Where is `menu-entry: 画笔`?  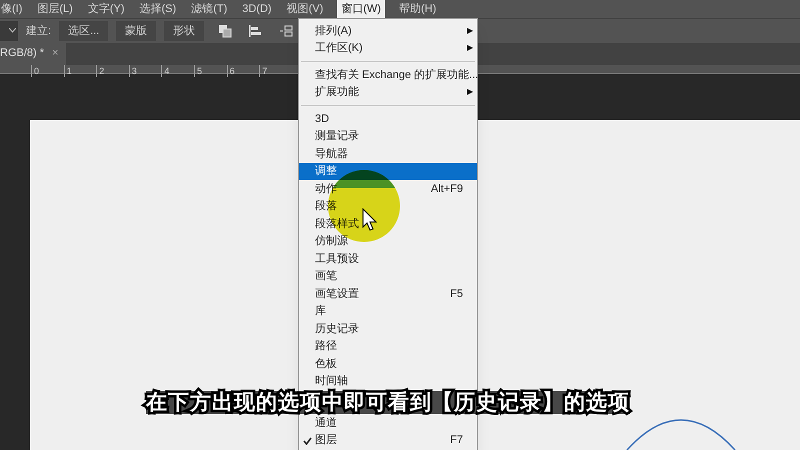
menu-entry: 画笔 is located at coordinates (388, 276).